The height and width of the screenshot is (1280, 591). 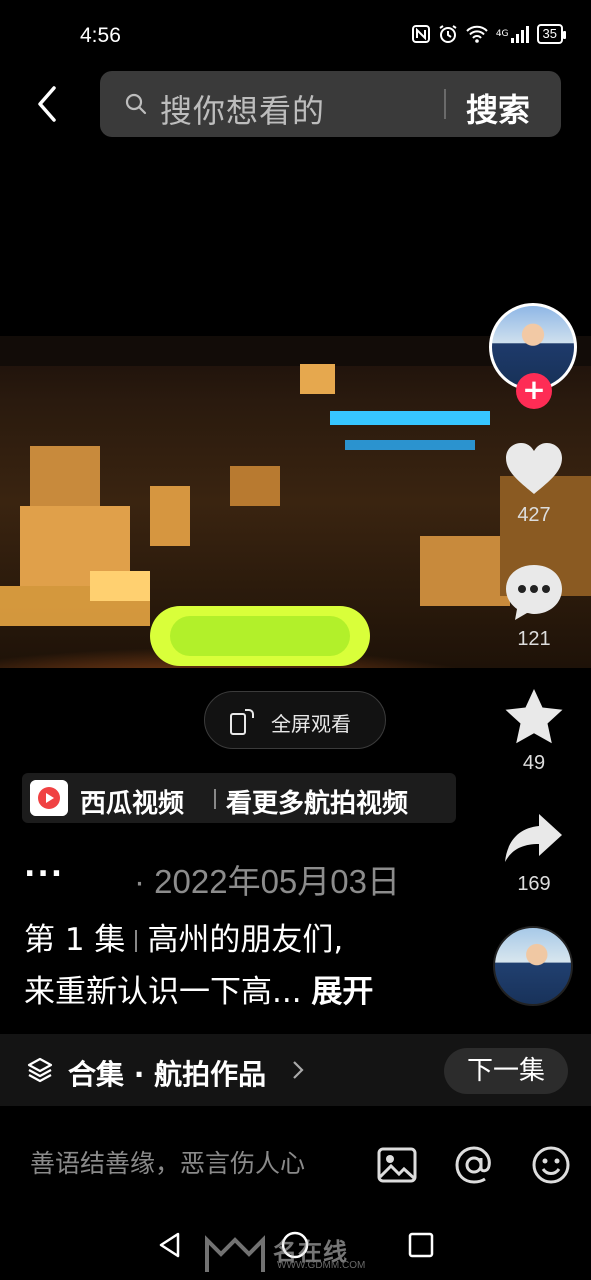 What do you see at coordinates (49, 798) in the screenshot?
I see `xigua-logo-icon` at bounding box center [49, 798].